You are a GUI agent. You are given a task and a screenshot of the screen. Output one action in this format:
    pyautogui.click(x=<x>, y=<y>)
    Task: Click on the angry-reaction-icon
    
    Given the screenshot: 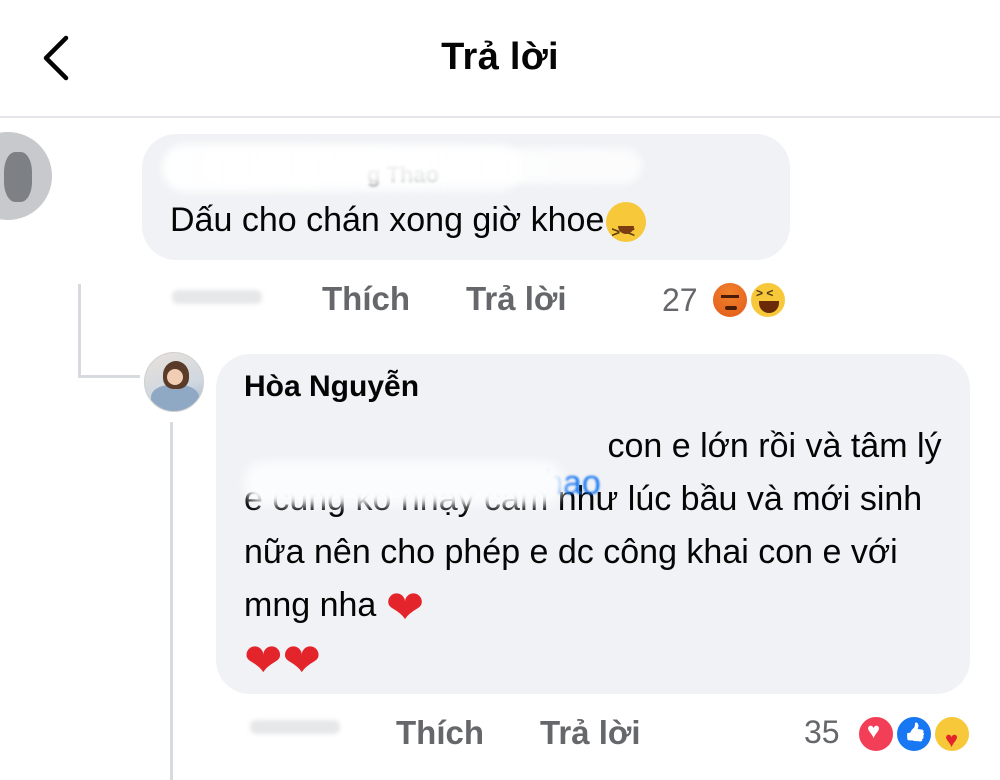 What is the action you would take?
    pyautogui.click(x=730, y=300)
    